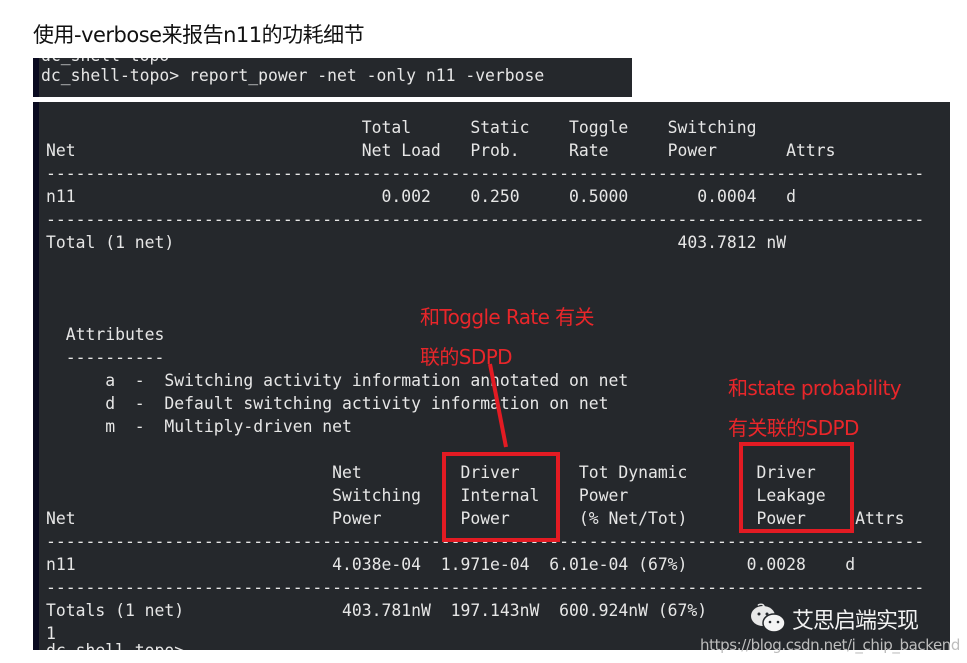 This screenshot has width=967, height=663. I want to click on verbose-header-line-2: Switching Internal Power Leakage, so click(436, 495).